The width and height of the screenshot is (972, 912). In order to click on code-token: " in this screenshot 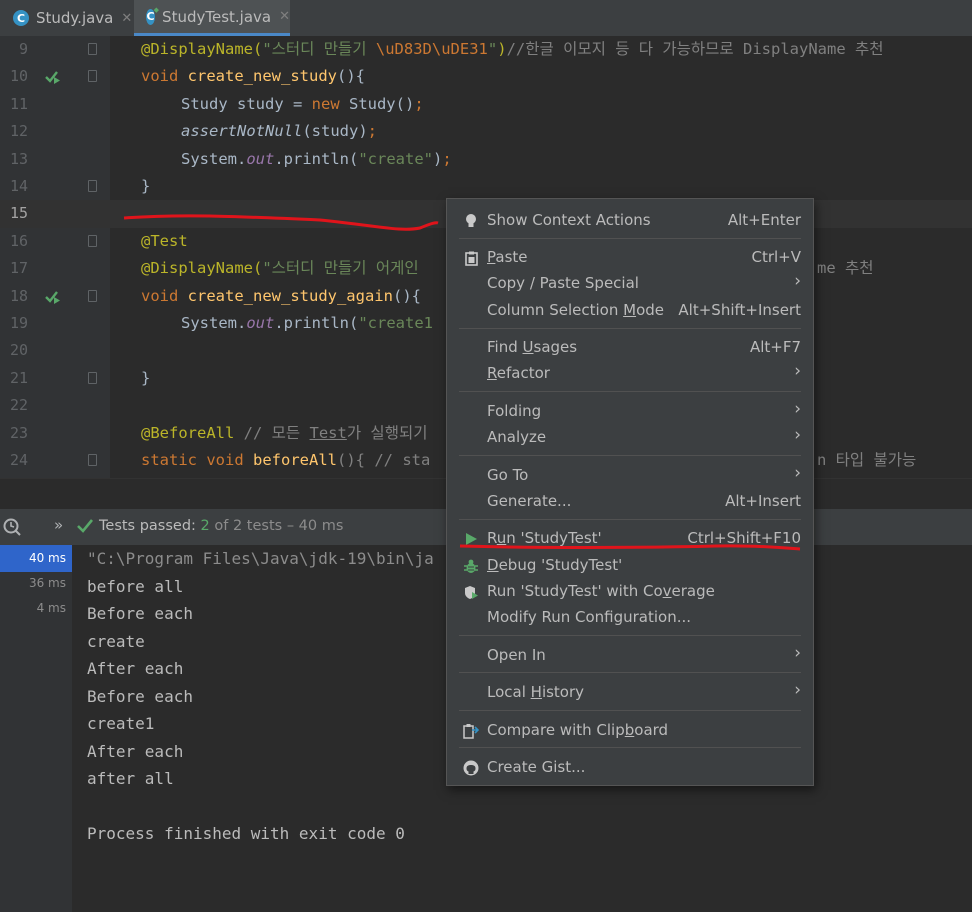, I will do `click(492, 49)`.